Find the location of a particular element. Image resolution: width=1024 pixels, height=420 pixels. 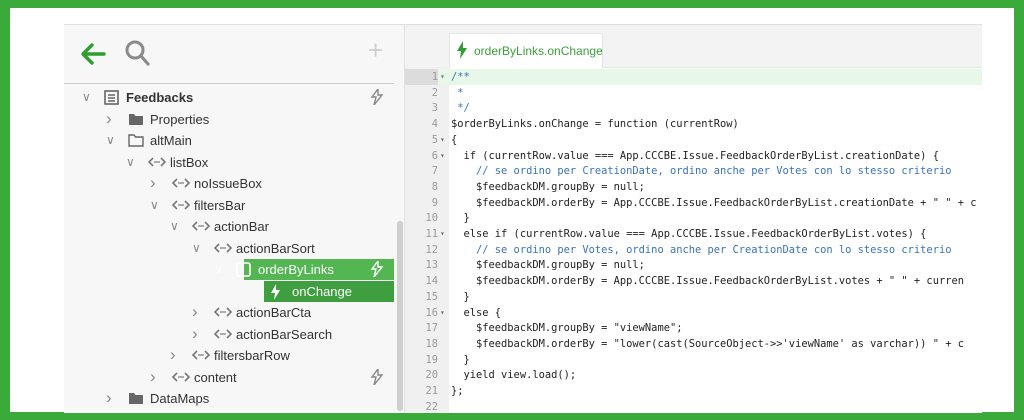

code-text: * is located at coordinates (457, 92).